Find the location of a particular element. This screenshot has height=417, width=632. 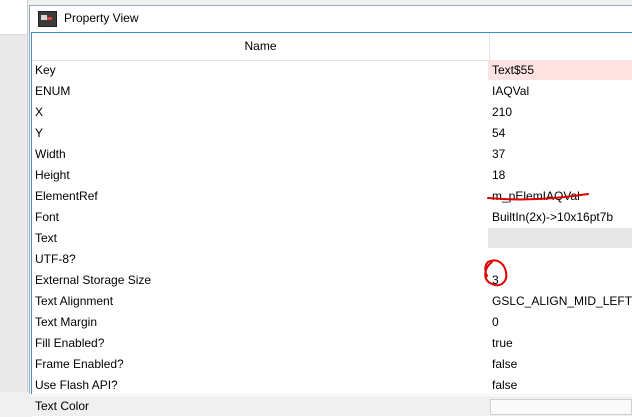

property-value-text: IAQVal is located at coordinates (511, 91).